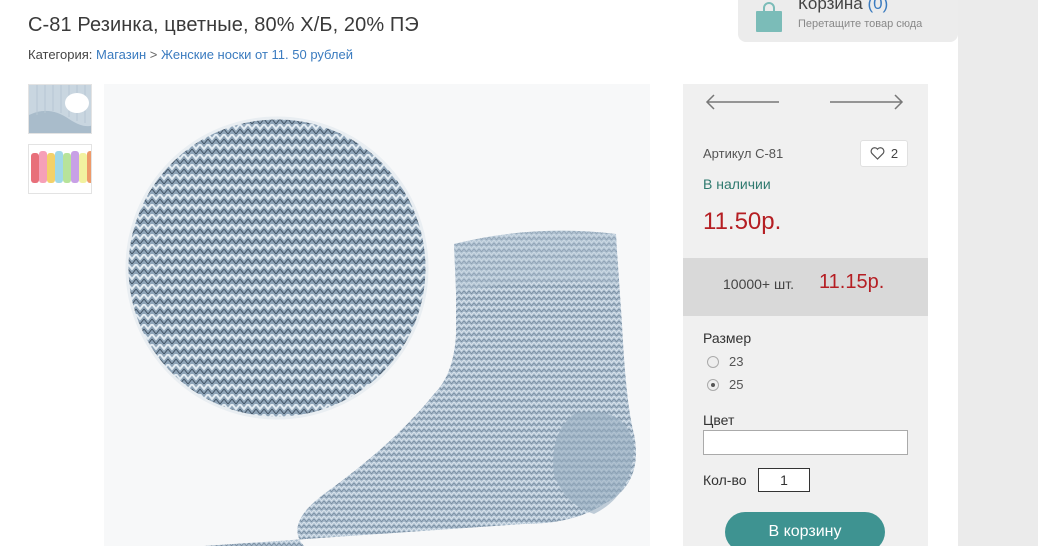 The height and width of the screenshot is (546, 1038). What do you see at coordinates (736, 361) in the screenshot?
I see `size-option-label: 23` at bounding box center [736, 361].